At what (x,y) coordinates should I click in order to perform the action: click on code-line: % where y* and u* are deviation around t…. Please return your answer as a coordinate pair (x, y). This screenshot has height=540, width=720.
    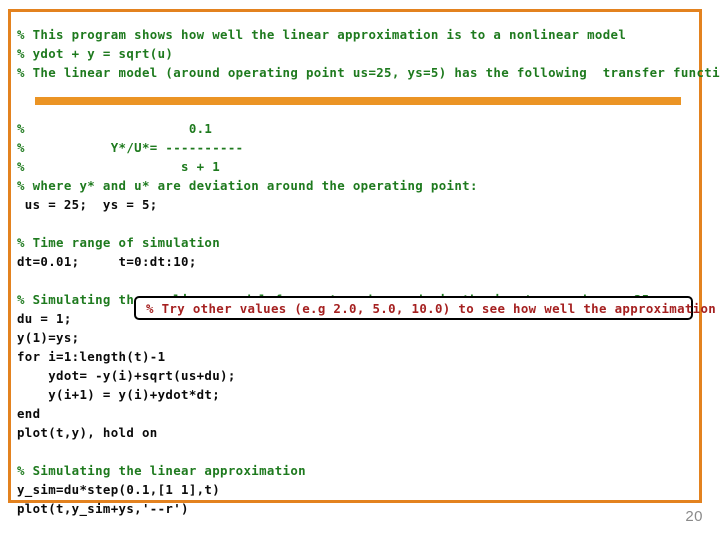
    Looking at the image, I should click on (247, 185).